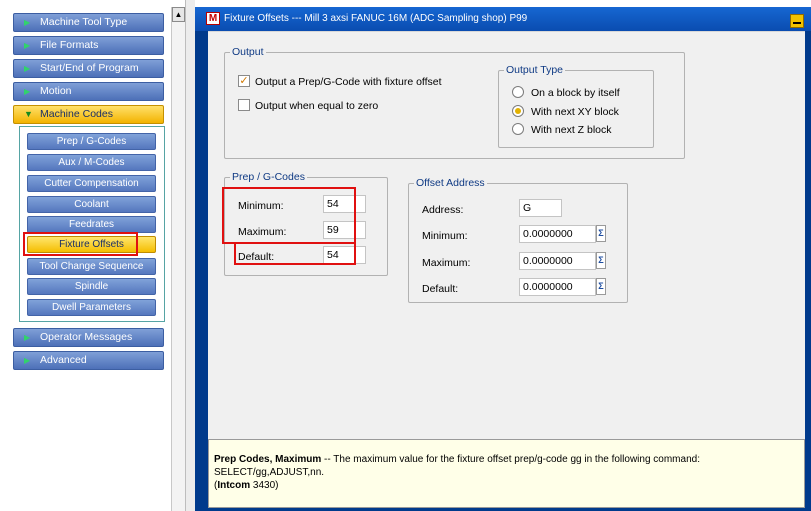  I want to click on offset-address-legend: Offset Address, so click(450, 183).